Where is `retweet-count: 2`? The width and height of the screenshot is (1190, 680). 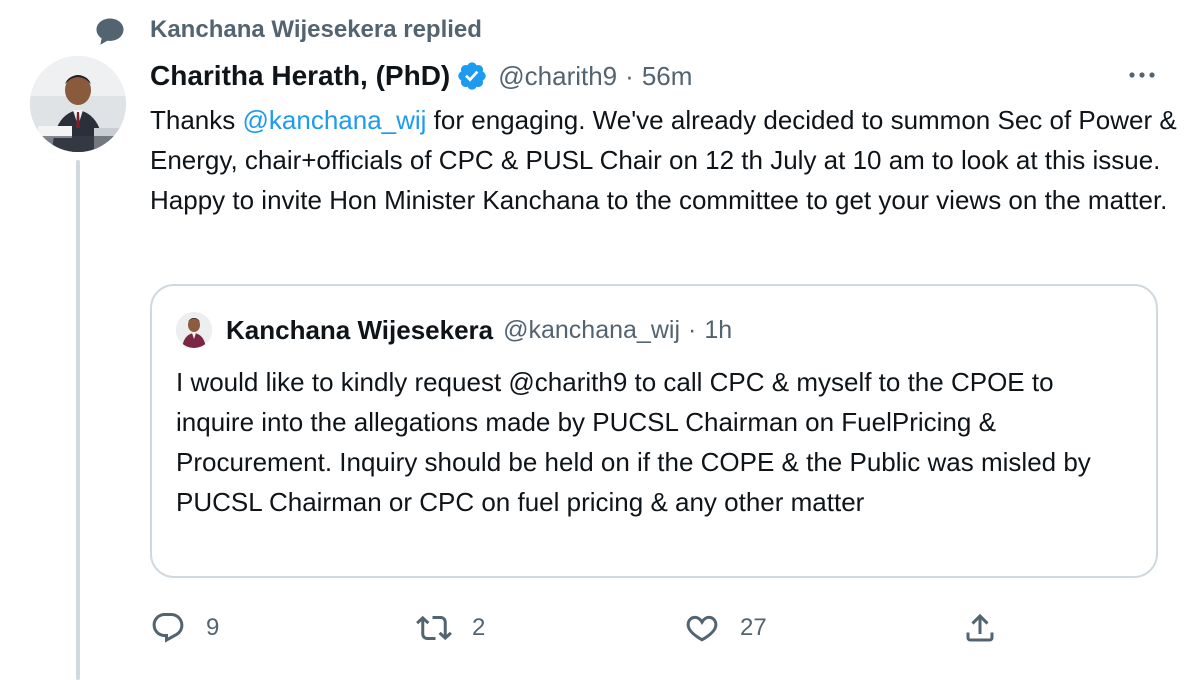
retweet-count: 2 is located at coordinates (479, 627).